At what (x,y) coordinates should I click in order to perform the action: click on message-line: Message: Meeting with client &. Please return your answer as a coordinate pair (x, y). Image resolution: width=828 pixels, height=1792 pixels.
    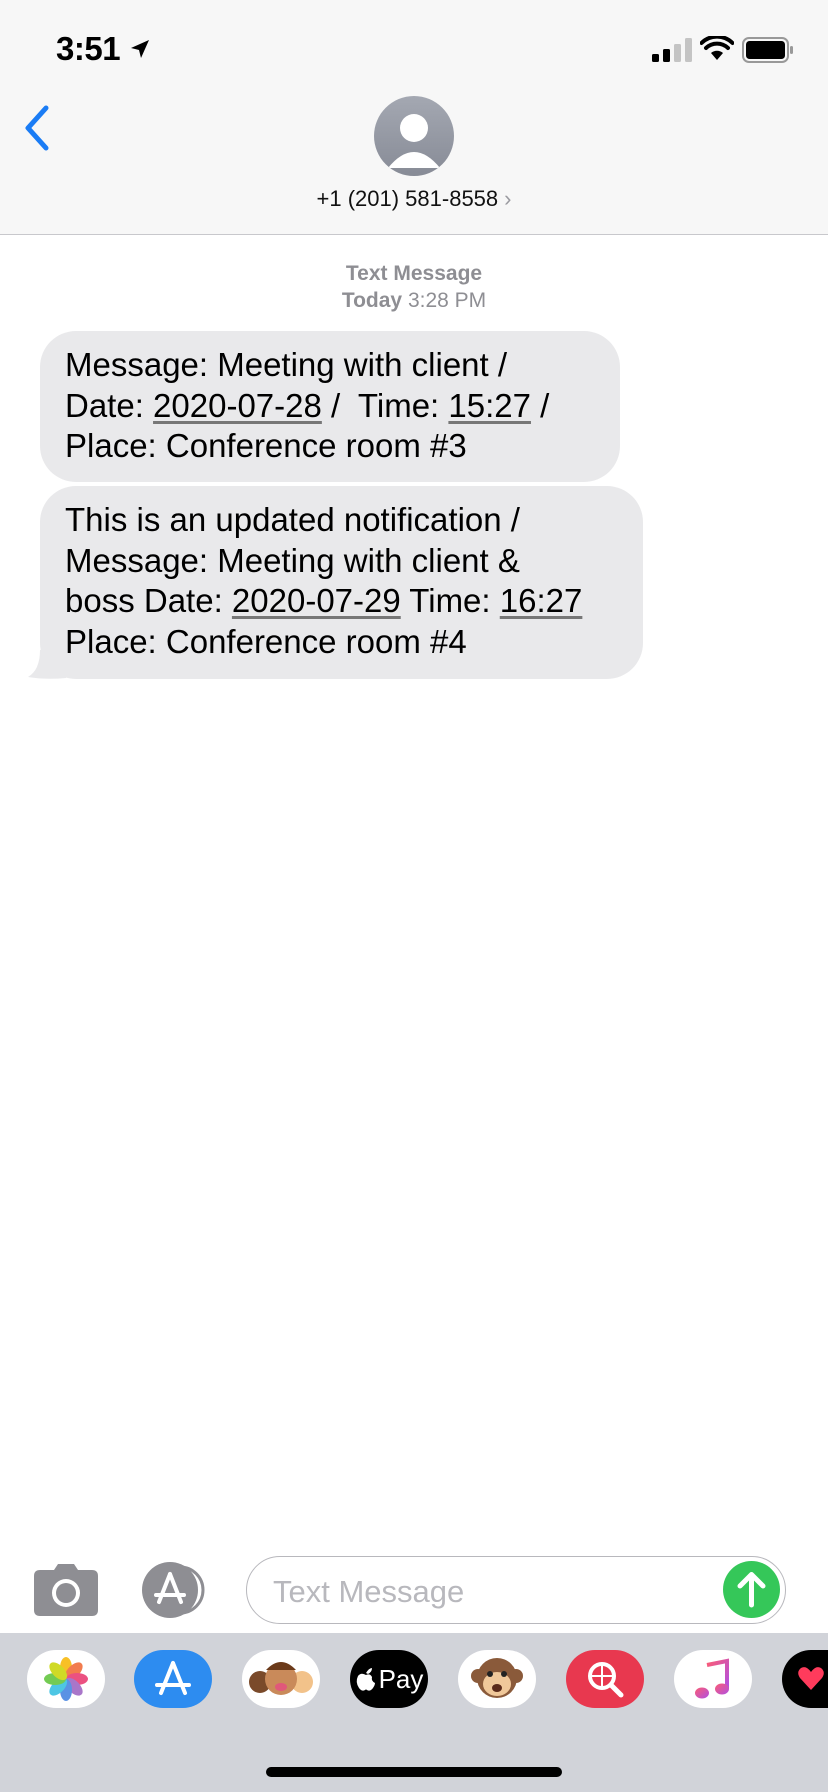
    Looking at the image, I should click on (292, 560).